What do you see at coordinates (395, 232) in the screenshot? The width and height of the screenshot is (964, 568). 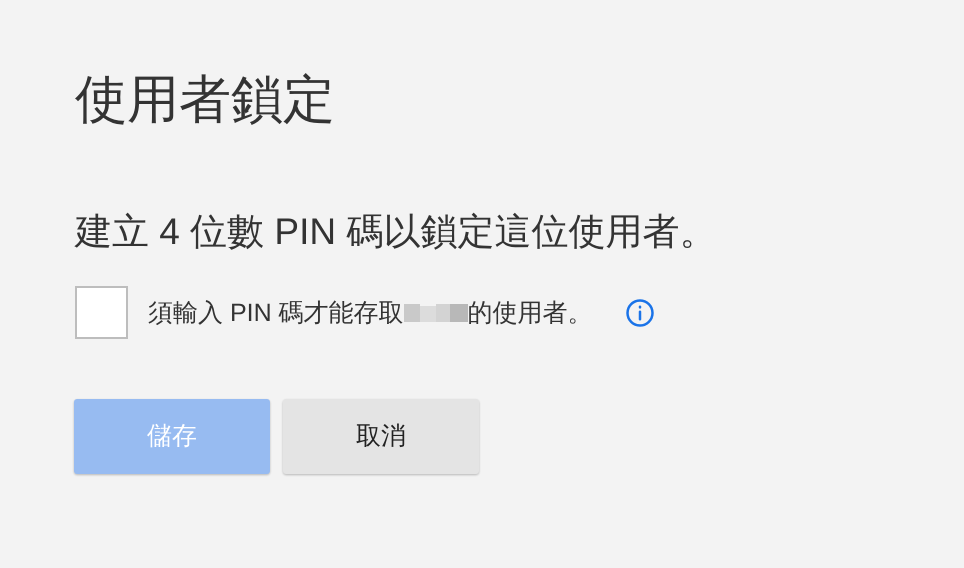 I see `instruction-text: 建立 4 位數 PIN 碼以鎖定這位使用者。` at bounding box center [395, 232].